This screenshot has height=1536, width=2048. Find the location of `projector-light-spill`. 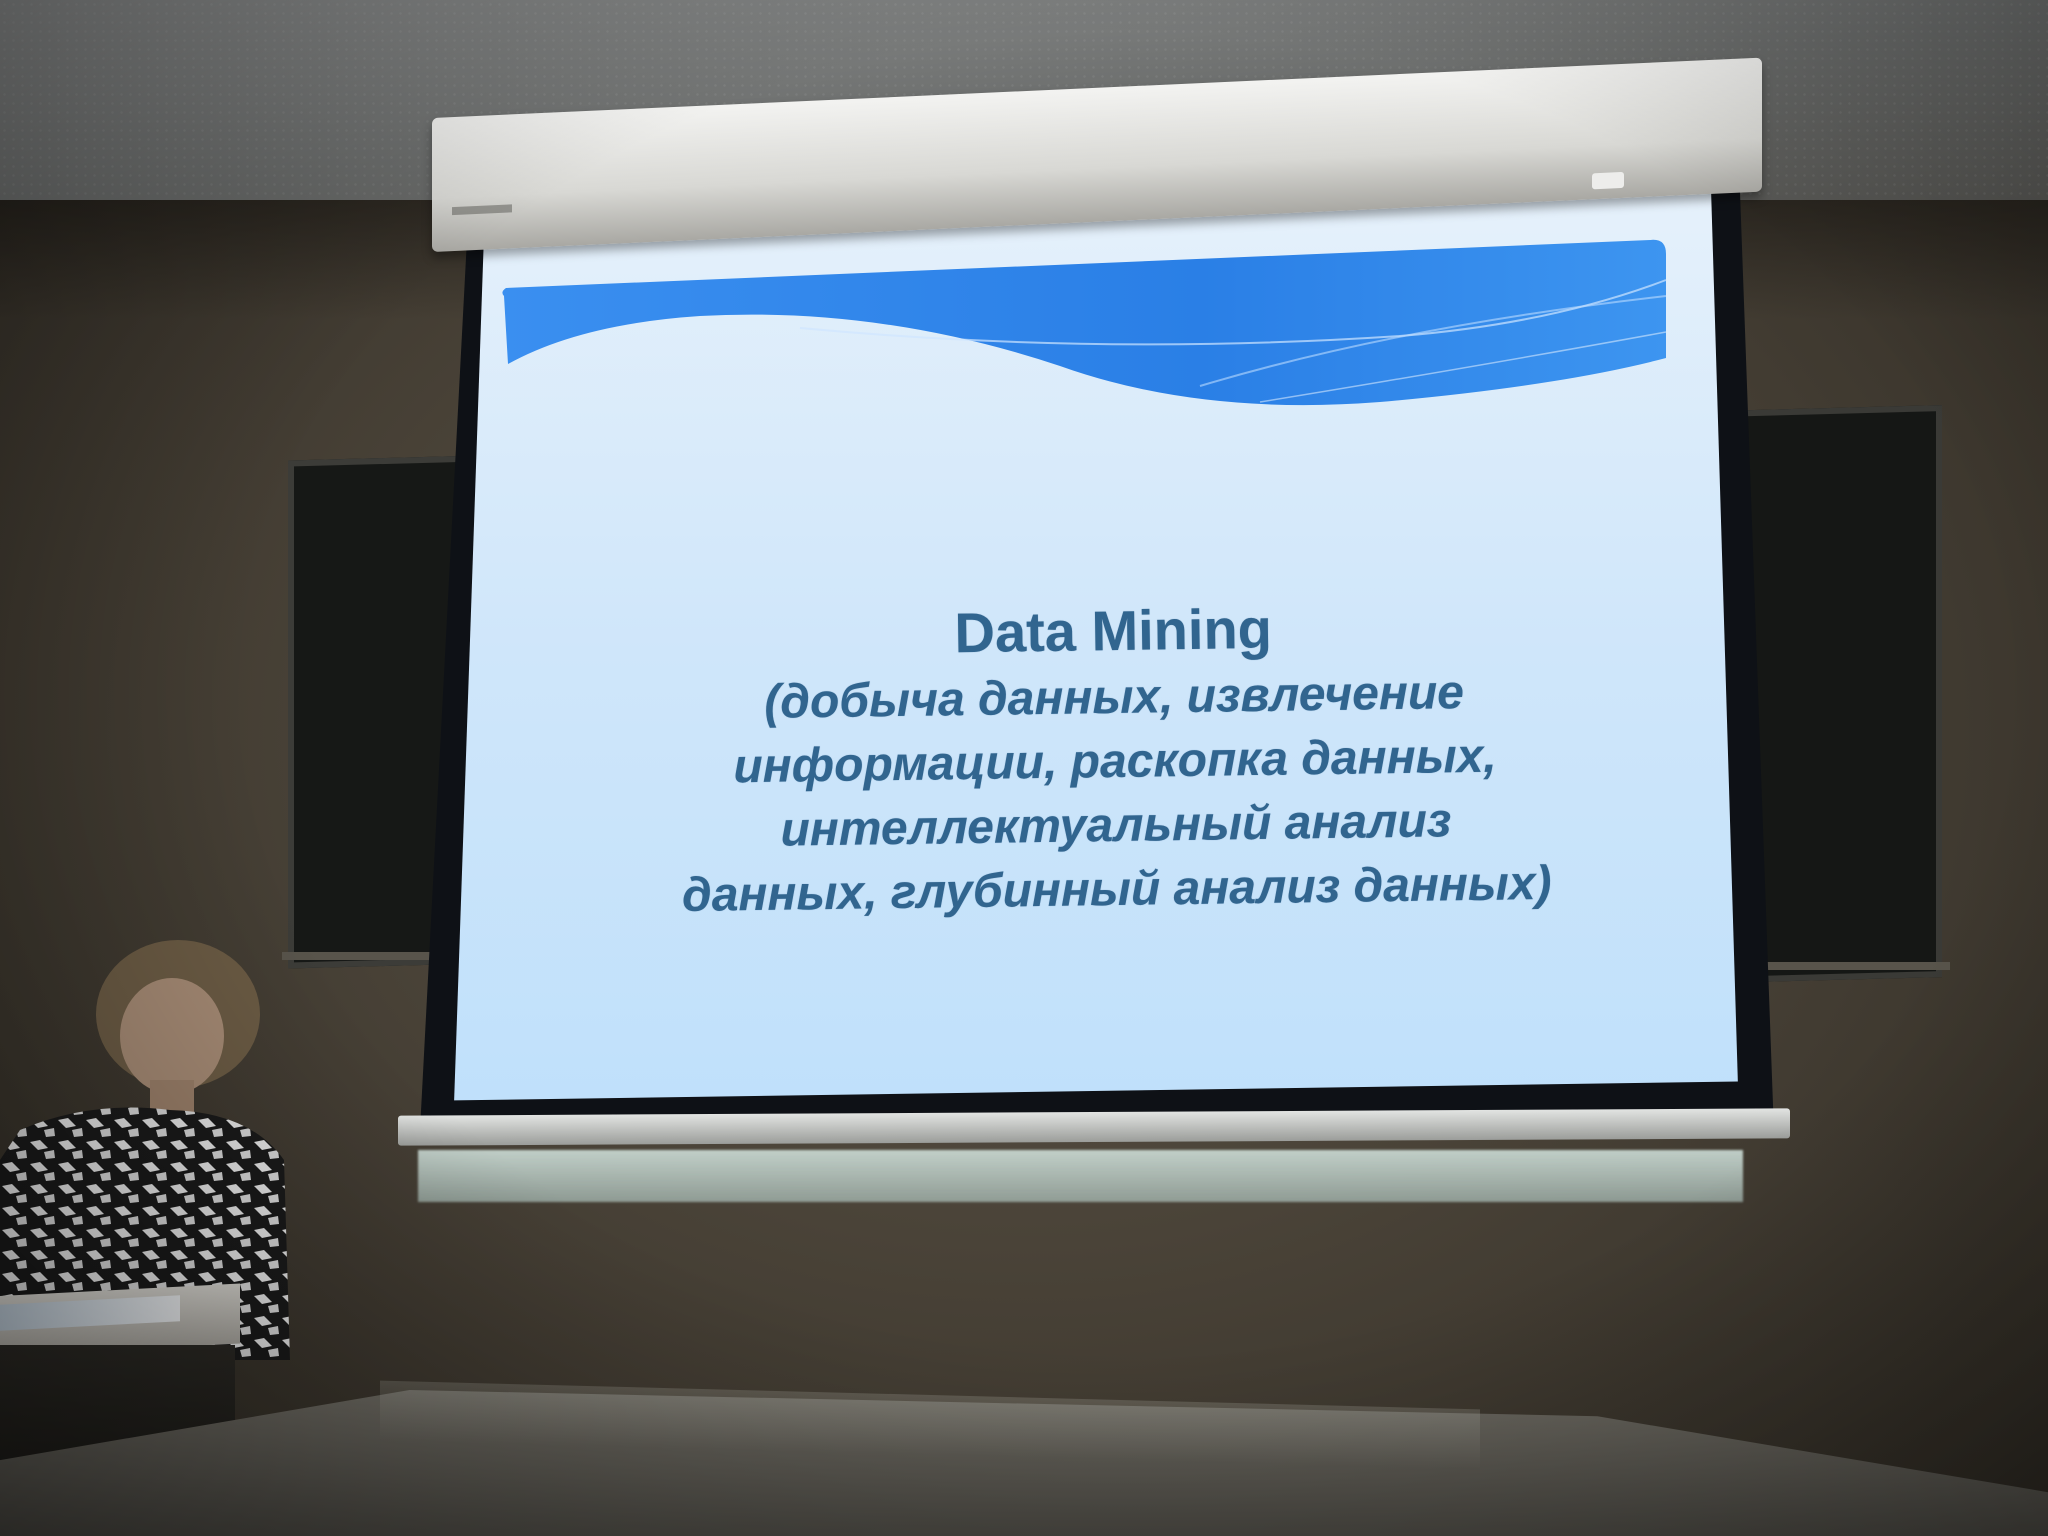

projector-light-spill is located at coordinates (1080, 1176).